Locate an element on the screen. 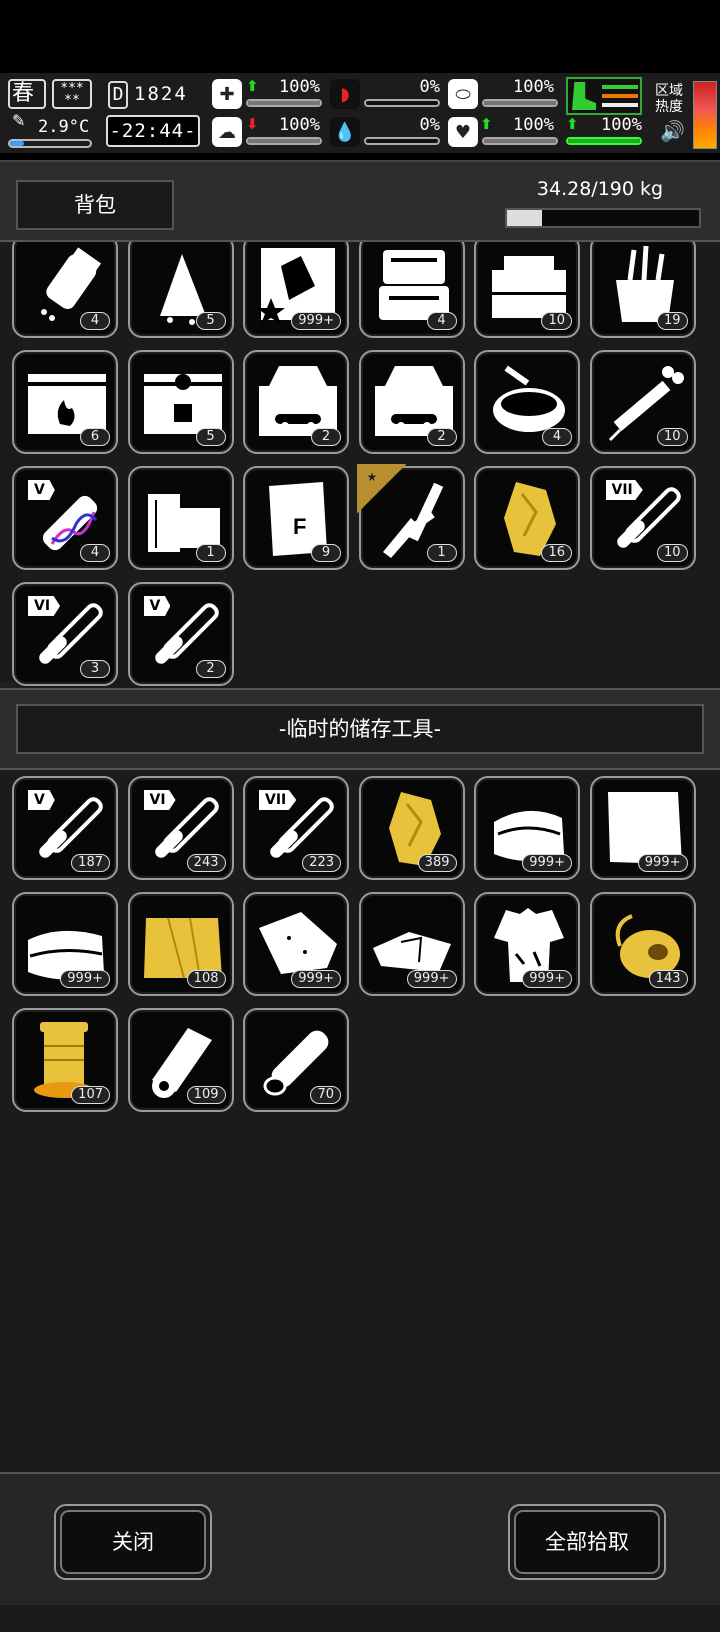 The width and height of the screenshot is (720, 1632). item-count: 107 is located at coordinates (90, 1095).